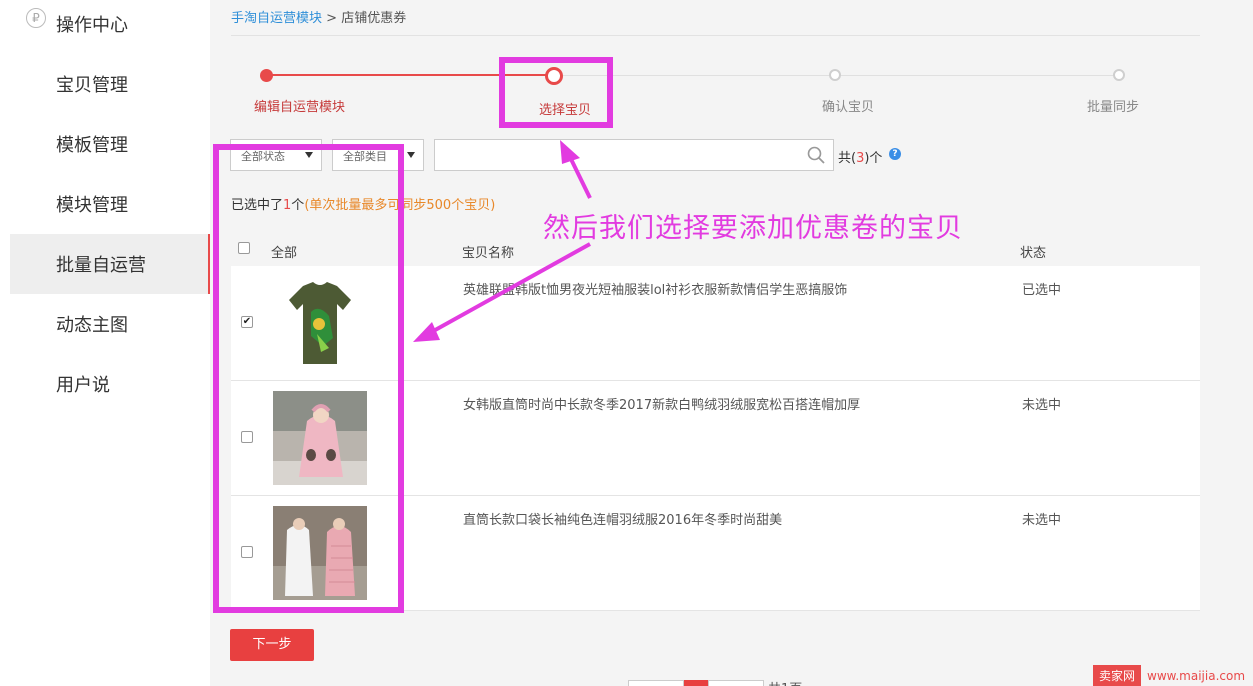  Describe the element at coordinates (622, 518) in the screenshot. I see `product-title: 直筒长款口袋长袖纯色连帽羽绒服2016年冬季时尚甜美` at that location.